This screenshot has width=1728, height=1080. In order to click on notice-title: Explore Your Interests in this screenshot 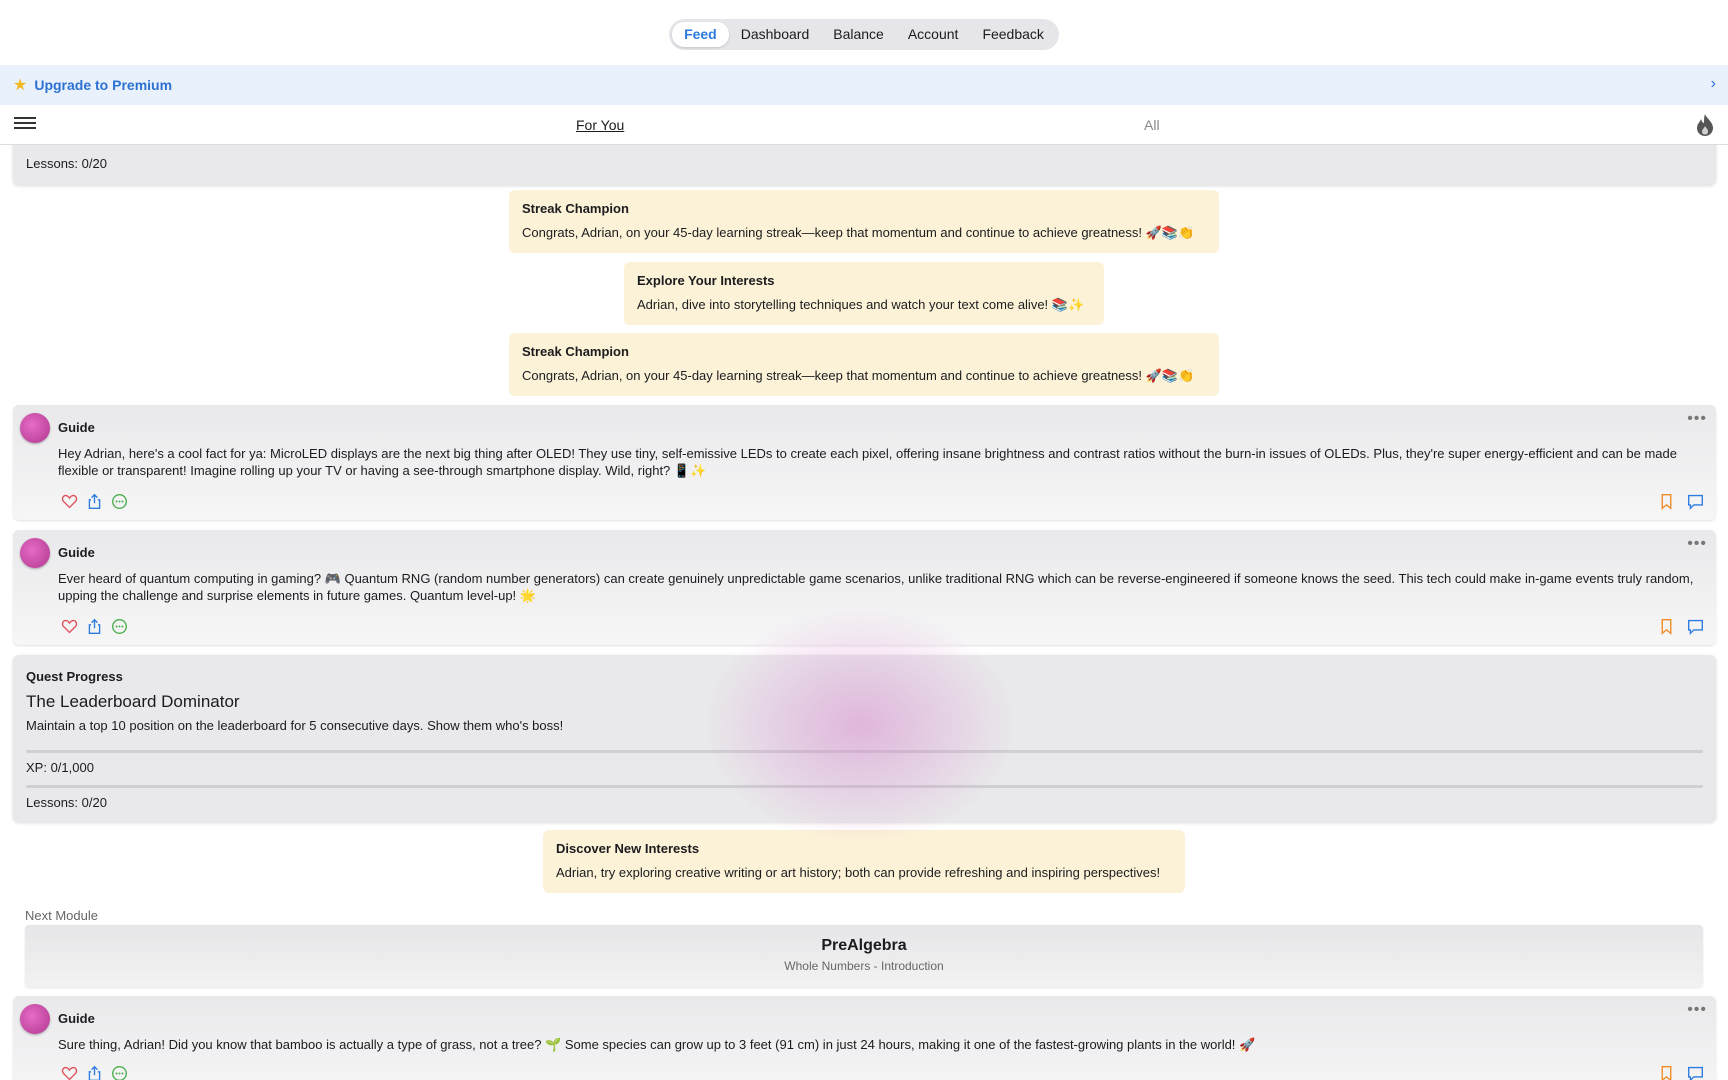, I will do `click(706, 280)`.